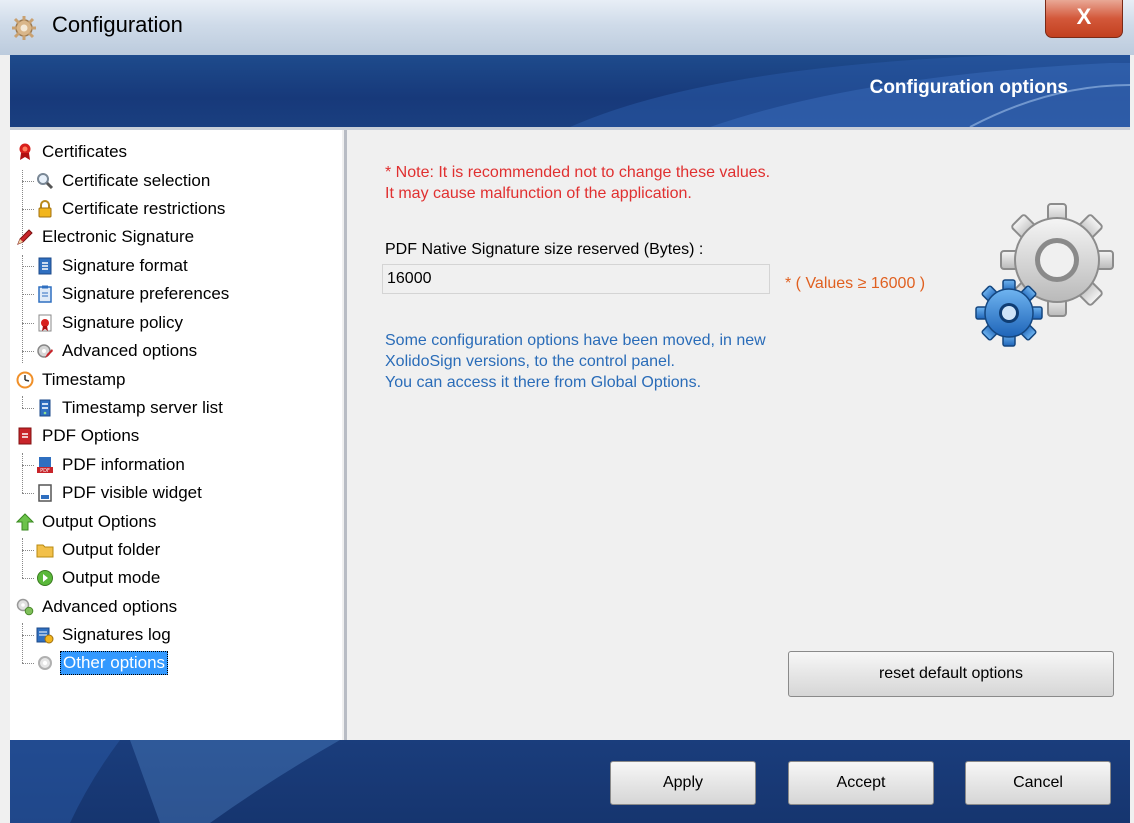  What do you see at coordinates (146, 293) in the screenshot?
I see `tree-item-label: Signature preferences` at bounding box center [146, 293].